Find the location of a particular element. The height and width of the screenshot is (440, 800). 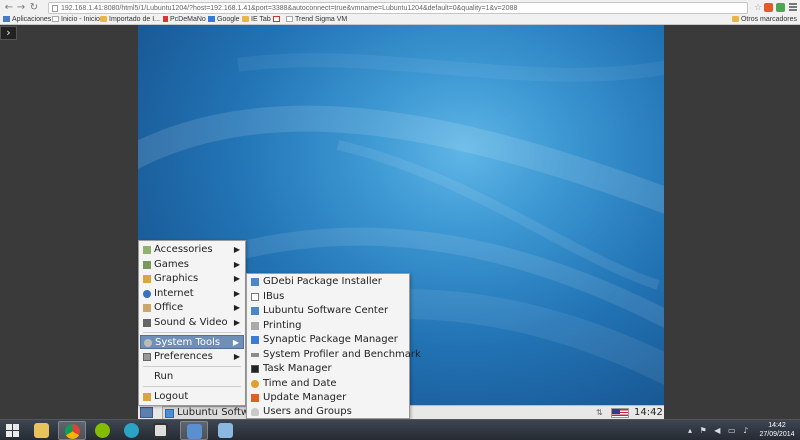

bookmark-item: Google is located at coordinates (224, 19).